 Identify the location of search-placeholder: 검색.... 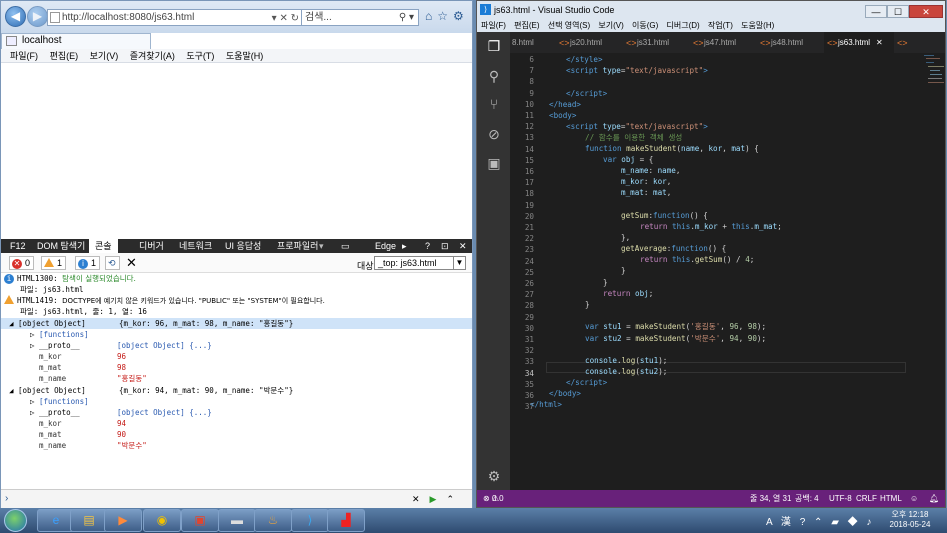
(318, 17).